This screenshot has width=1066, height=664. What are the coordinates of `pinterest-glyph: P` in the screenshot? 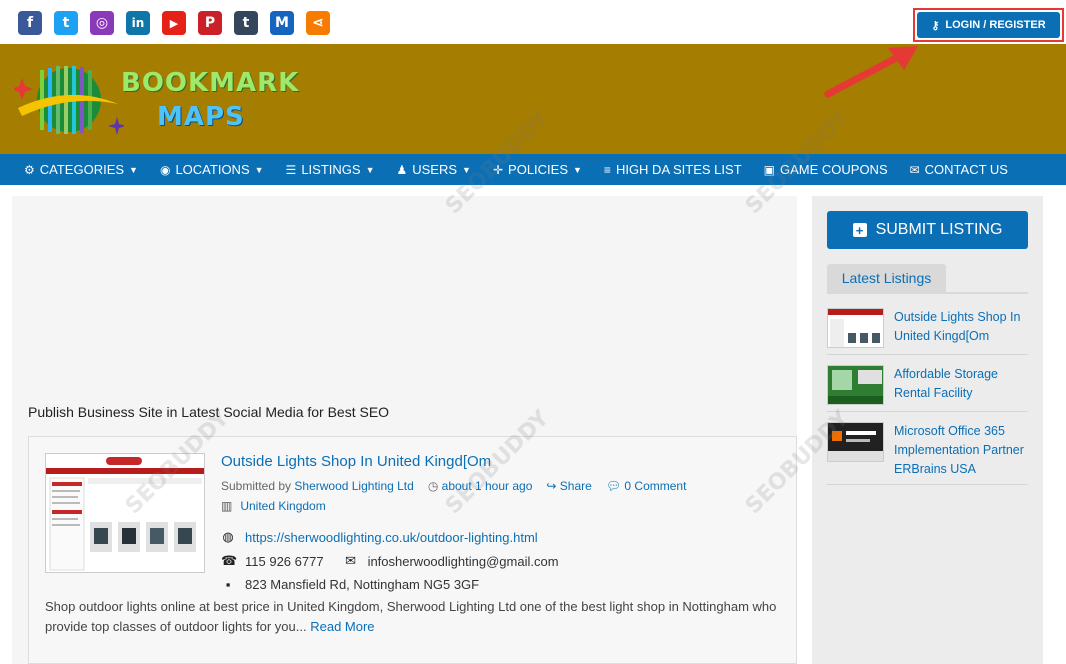 It's located at (210, 23).